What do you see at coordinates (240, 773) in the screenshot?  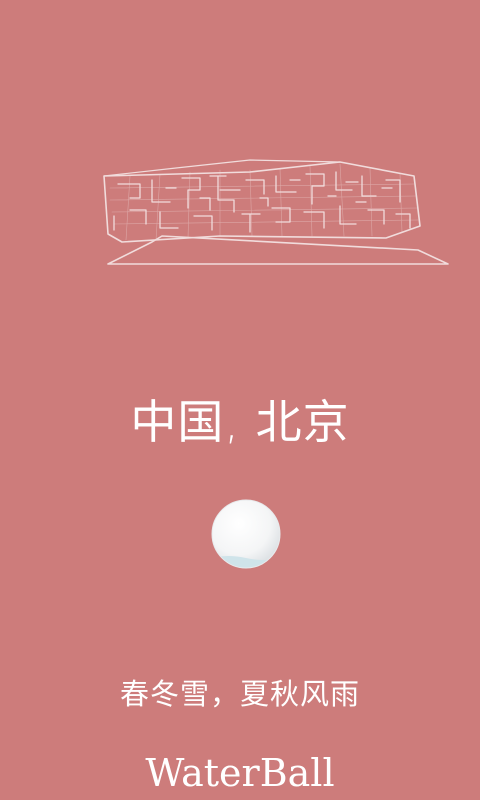 I see `app-name: WaterBall` at bounding box center [240, 773].